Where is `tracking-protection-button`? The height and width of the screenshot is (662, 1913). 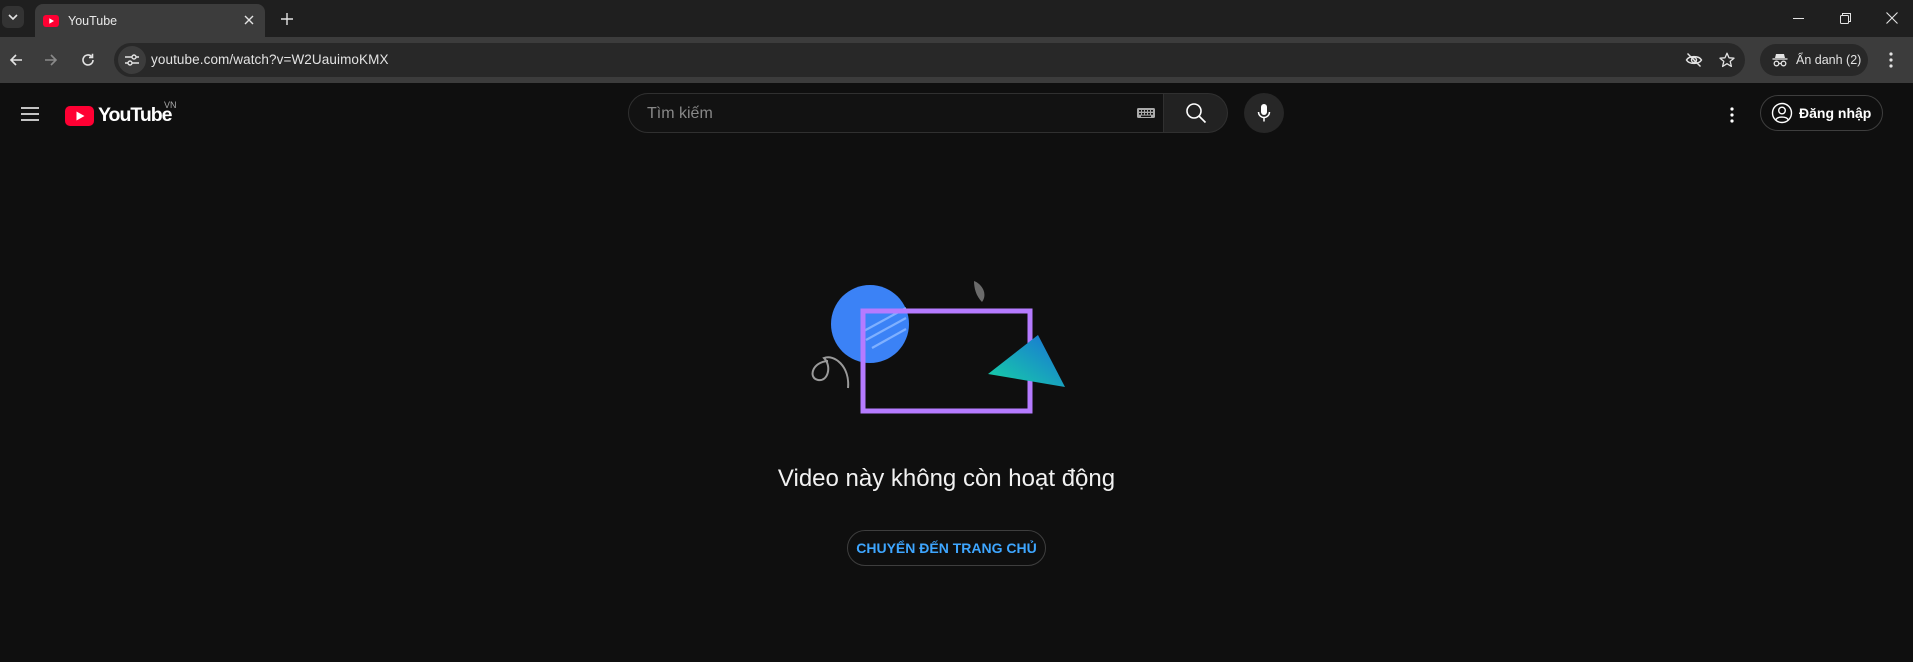
tracking-protection-button is located at coordinates (1694, 60).